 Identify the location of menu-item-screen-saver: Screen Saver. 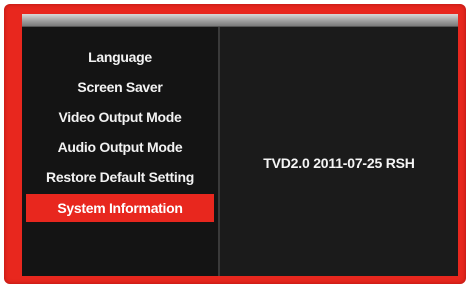
(120, 87).